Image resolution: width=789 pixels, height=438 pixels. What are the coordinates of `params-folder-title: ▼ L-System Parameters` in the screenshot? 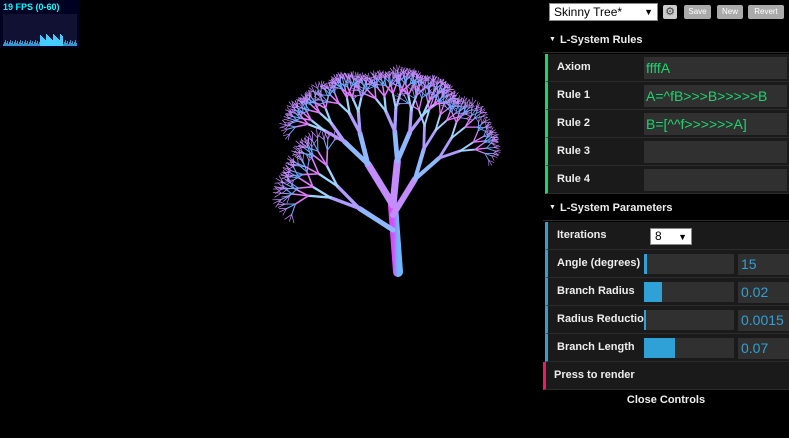 It's located at (666, 208).